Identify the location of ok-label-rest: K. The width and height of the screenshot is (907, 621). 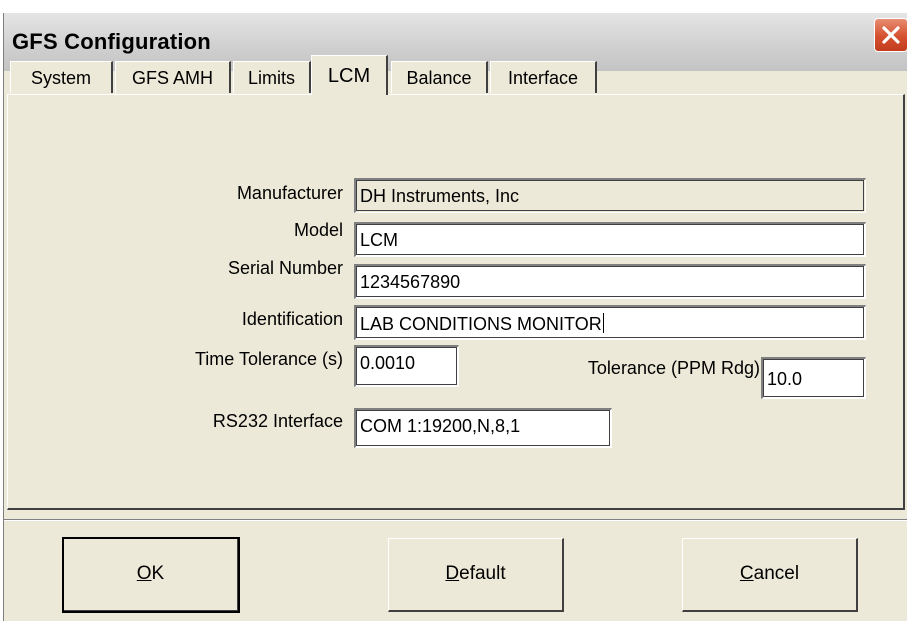
(158, 573).